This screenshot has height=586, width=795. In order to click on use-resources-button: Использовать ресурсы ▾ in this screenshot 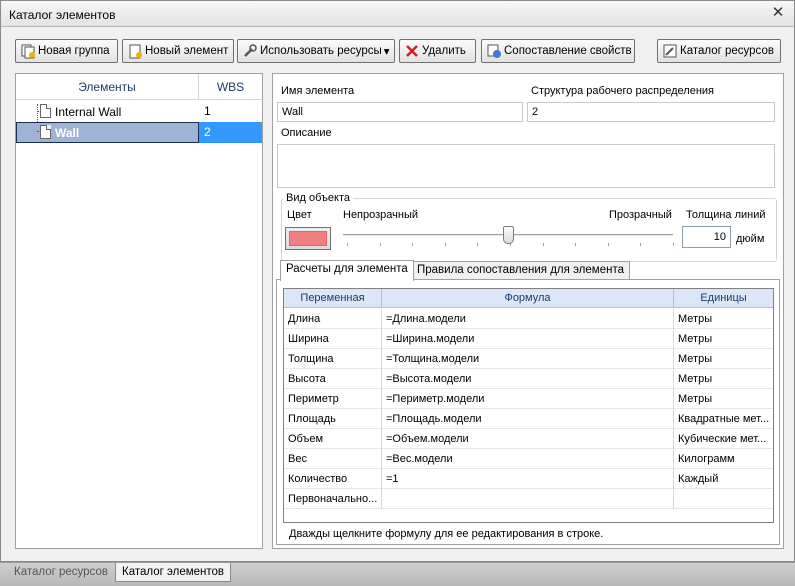, I will do `click(316, 51)`.